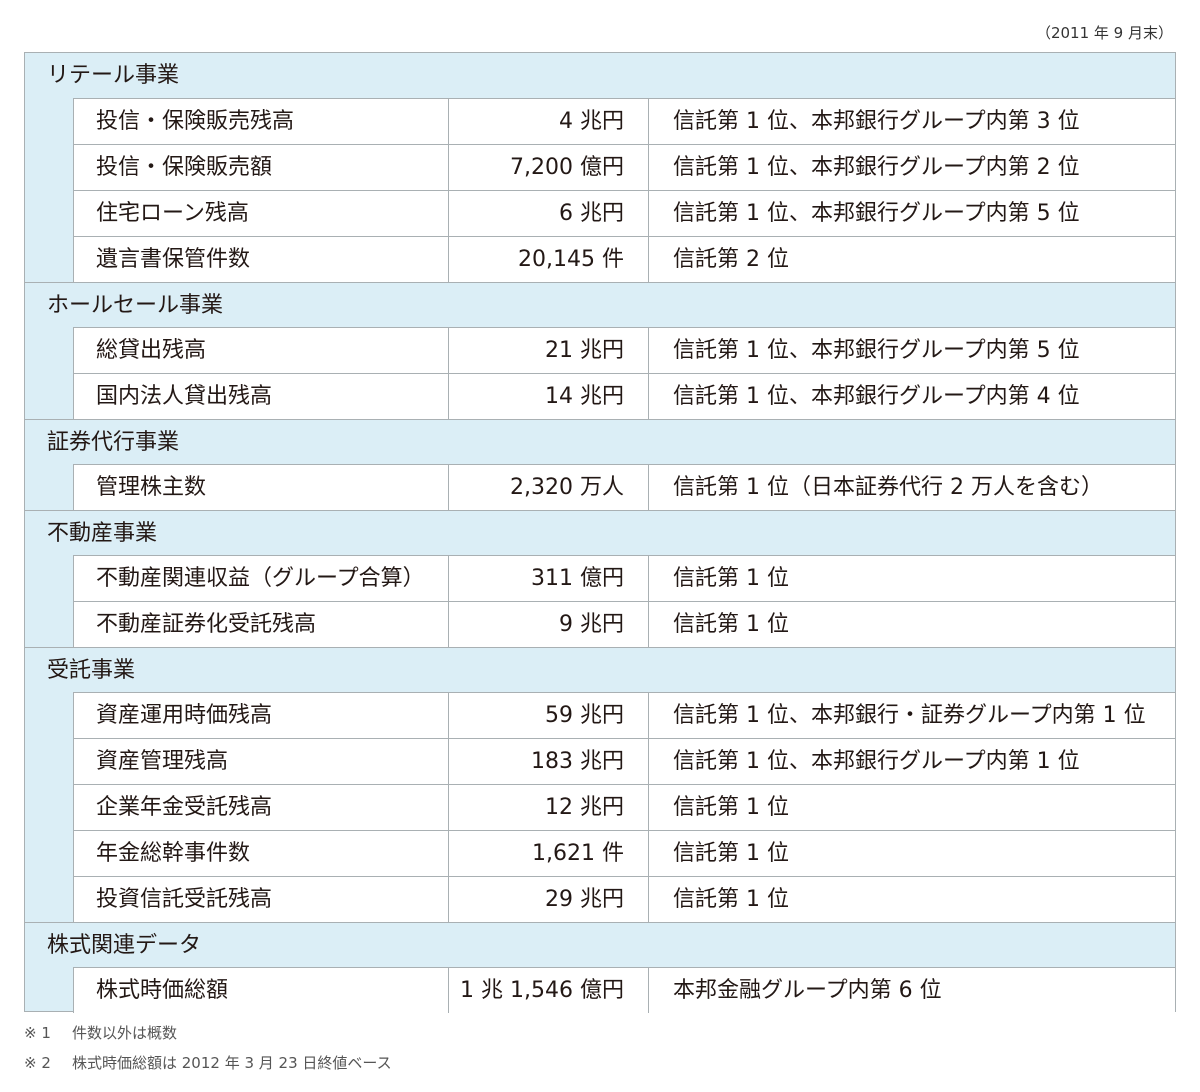 The height and width of the screenshot is (1092, 1200). Describe the element at coordinates (37, 1063) in the screenshot. I see `footnote-mark: ※ 2` at that location.